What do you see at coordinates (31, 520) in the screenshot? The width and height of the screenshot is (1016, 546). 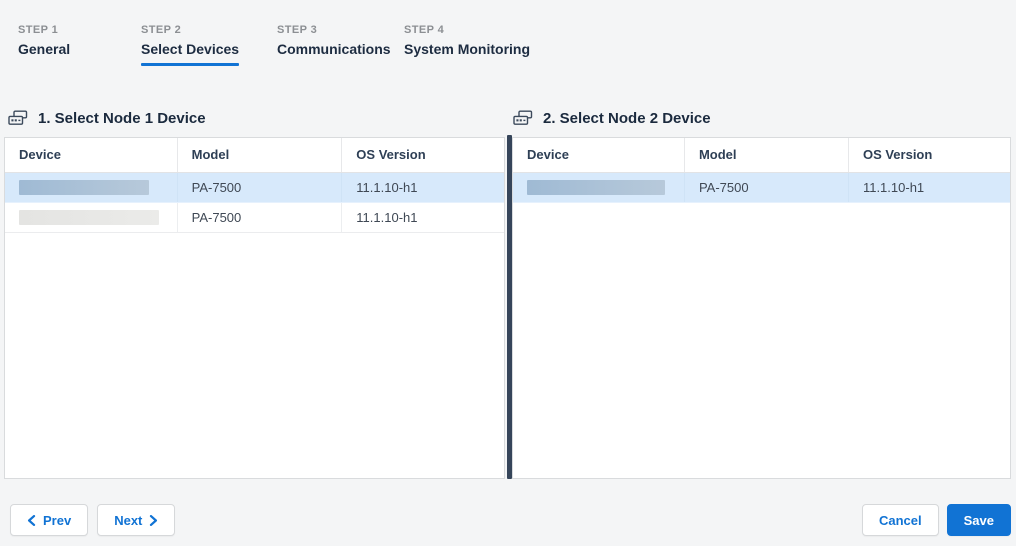 I see `chevron-left-icon` at bounding box center [31, 520].